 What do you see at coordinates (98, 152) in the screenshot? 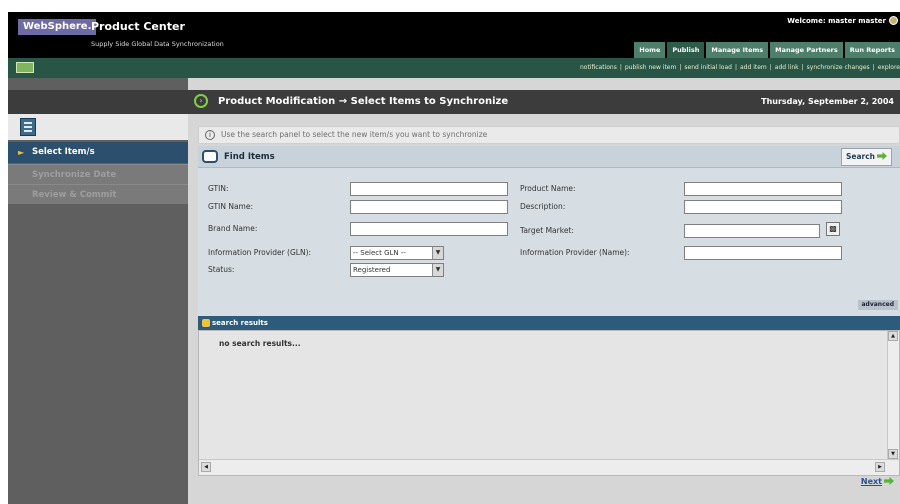
I see `step-select-items: ► Select Item/s` at bounding box center [98, 152].